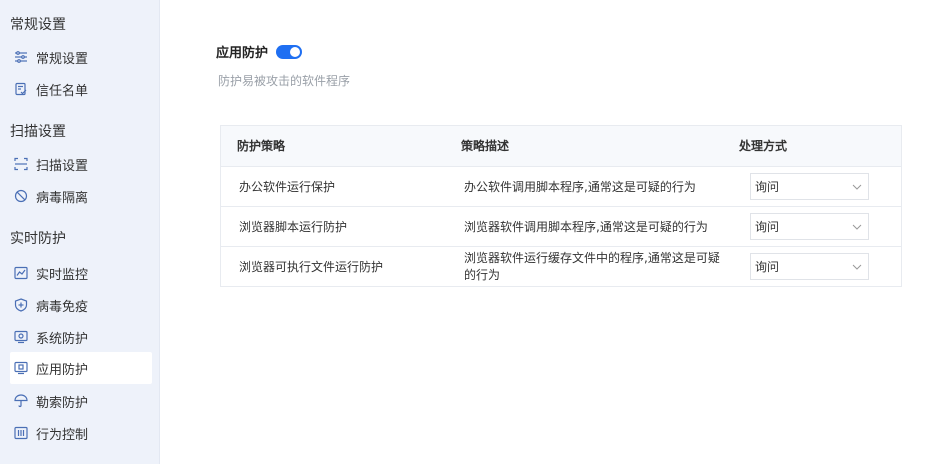 The image size is (951, 464). I want to click on sidebar-item-trust-list: 信任名单, so click(81, 89).